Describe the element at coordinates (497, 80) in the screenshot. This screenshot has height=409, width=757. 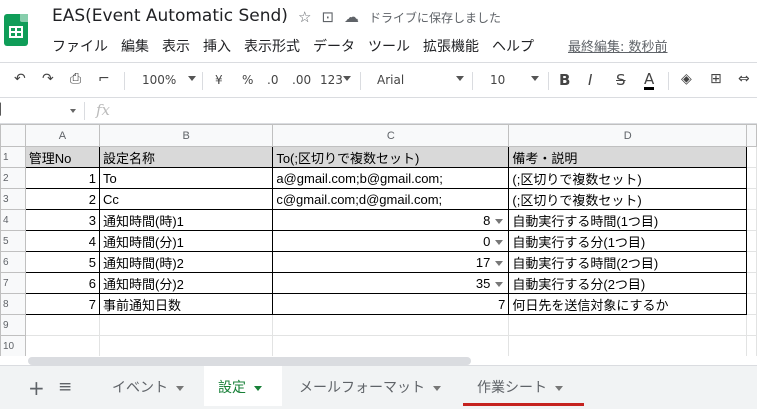
I see `font-size-select: 10` at that location.